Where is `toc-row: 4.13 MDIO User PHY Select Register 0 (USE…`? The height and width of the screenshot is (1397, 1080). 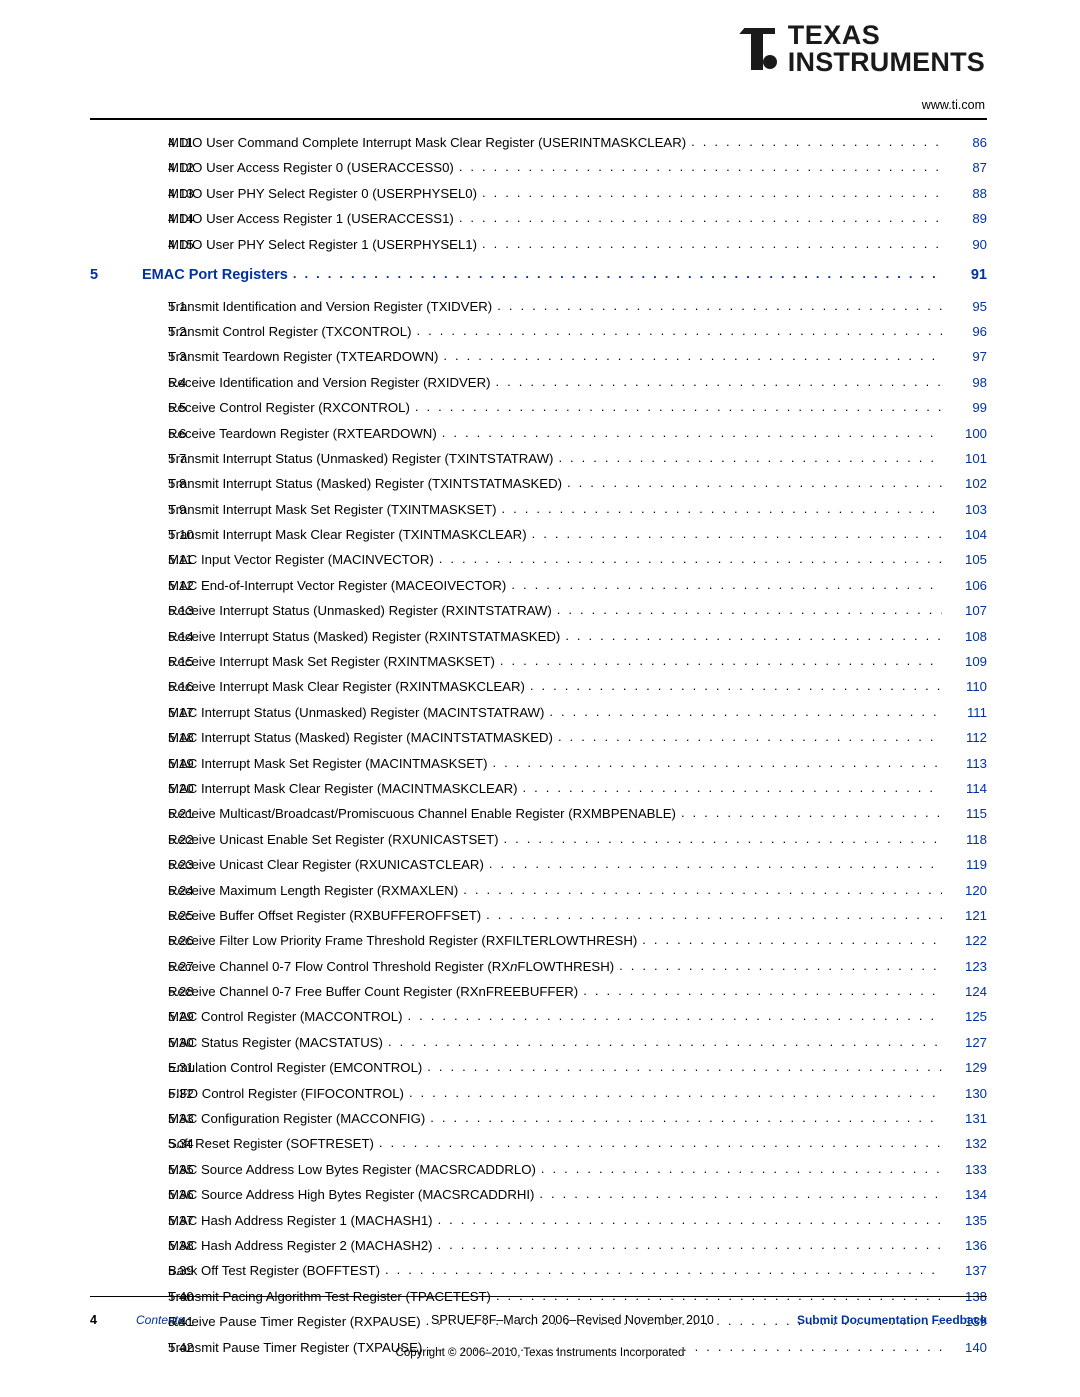
toc-row: 4.13 MDIO User PHY Select Register 0 (USE… is located at coordinates (538, 193).